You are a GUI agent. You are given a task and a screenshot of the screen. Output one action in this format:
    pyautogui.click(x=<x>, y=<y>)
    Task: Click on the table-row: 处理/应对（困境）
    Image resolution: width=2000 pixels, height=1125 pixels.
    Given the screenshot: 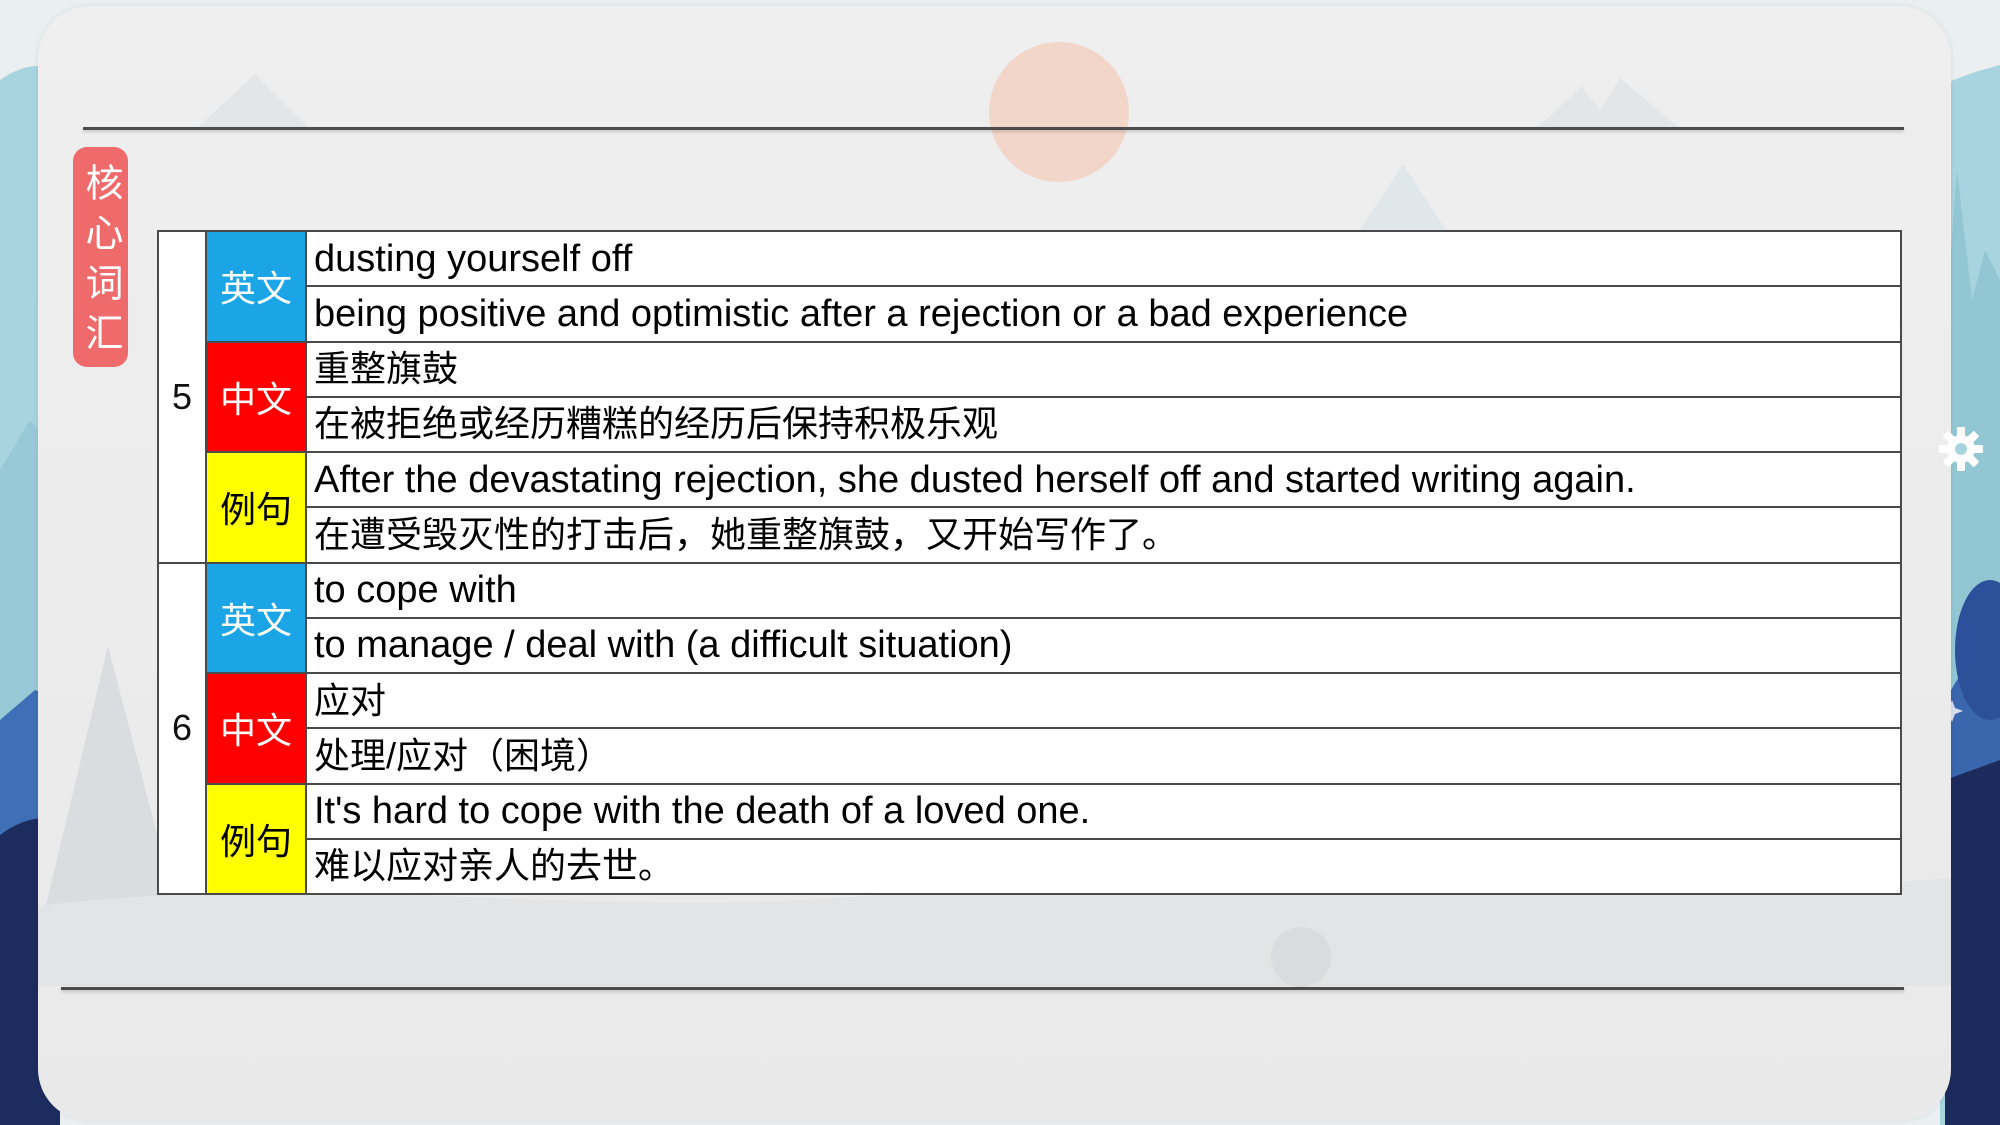 What is the action you would take?
    pyautogui.click(x=1030, y=756)
    